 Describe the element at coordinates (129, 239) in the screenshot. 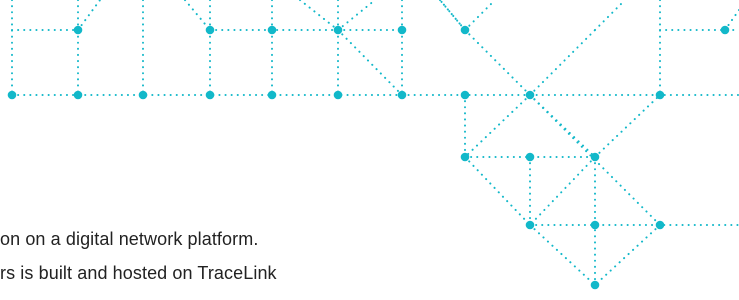

I see `body-text-line-1: on on a digital network platform.` at that location.